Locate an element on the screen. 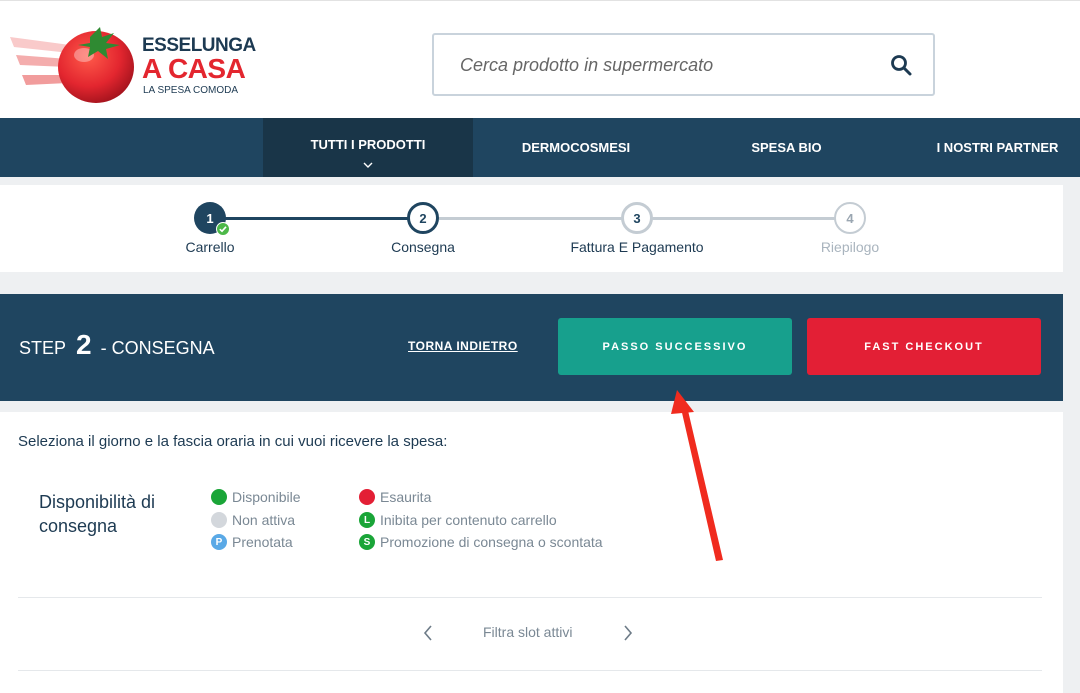  nav-item-tutti-i-prodotti: TUTTI I PRODOTTI is located at coordinates (368, 147).